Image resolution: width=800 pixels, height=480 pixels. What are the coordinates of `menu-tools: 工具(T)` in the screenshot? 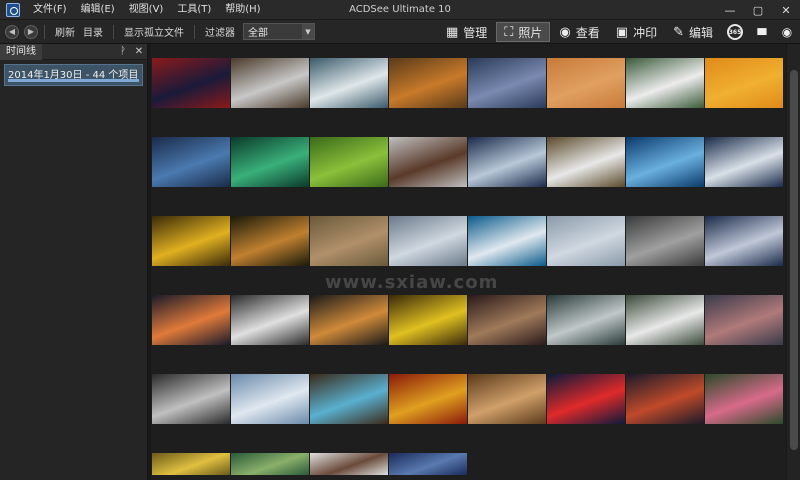 It's located at (194, 10).